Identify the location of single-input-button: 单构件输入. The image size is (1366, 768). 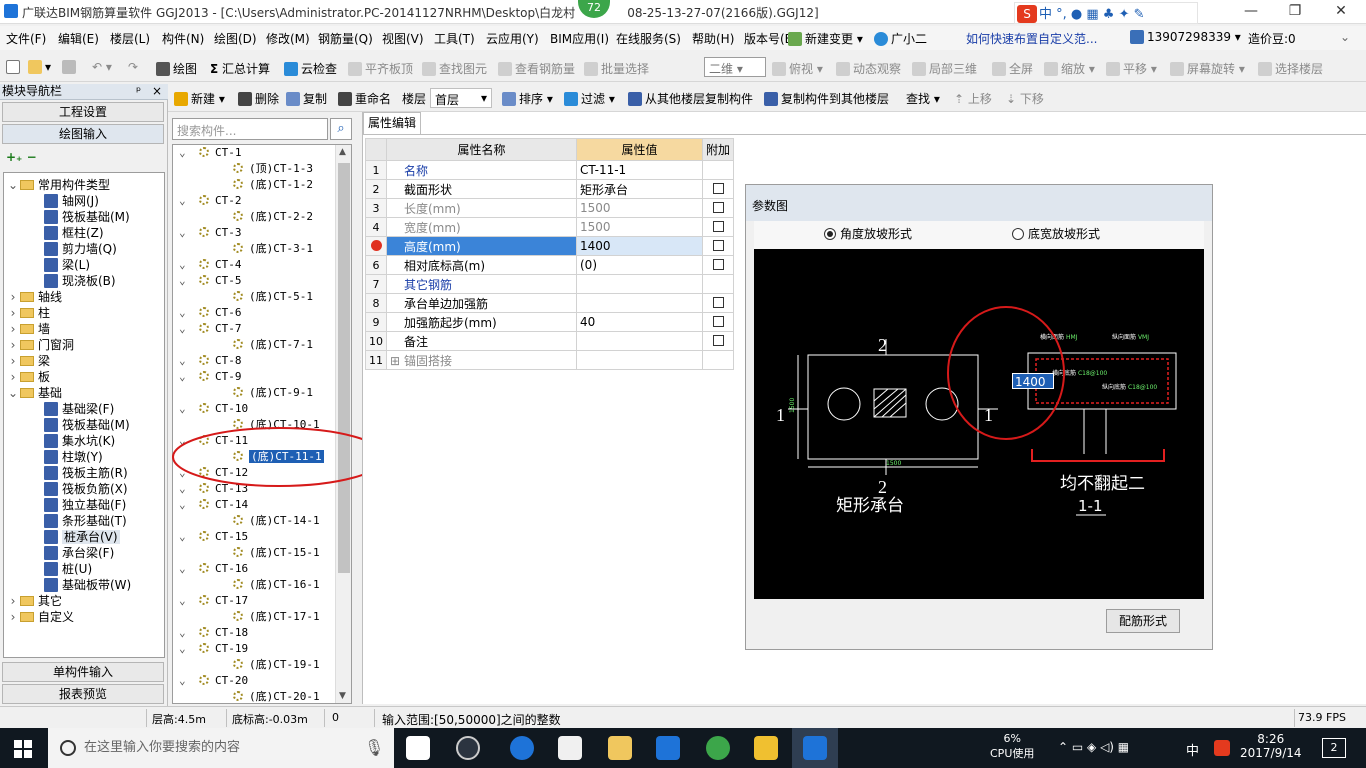
(83, 672).